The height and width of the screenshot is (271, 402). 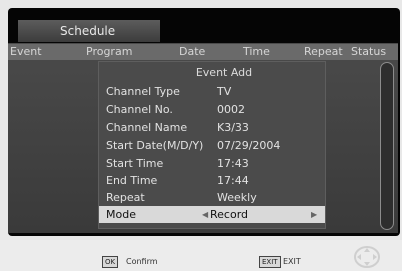 What do you see at coordinates (110, 262) in the screenshot?
I see `ok-key-icon: OK` at bounding box center [110, 262].